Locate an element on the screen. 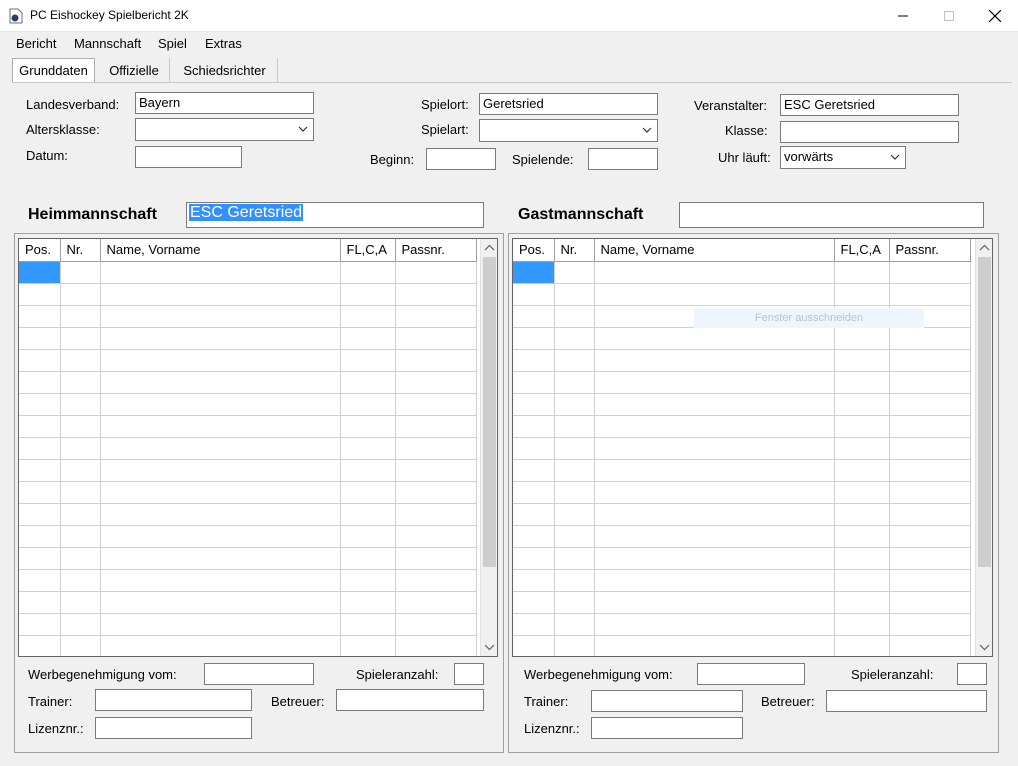 The width and height of the screenshot is (1018, 766). guest-scroll-thumb is located at coordinates (984, 412).